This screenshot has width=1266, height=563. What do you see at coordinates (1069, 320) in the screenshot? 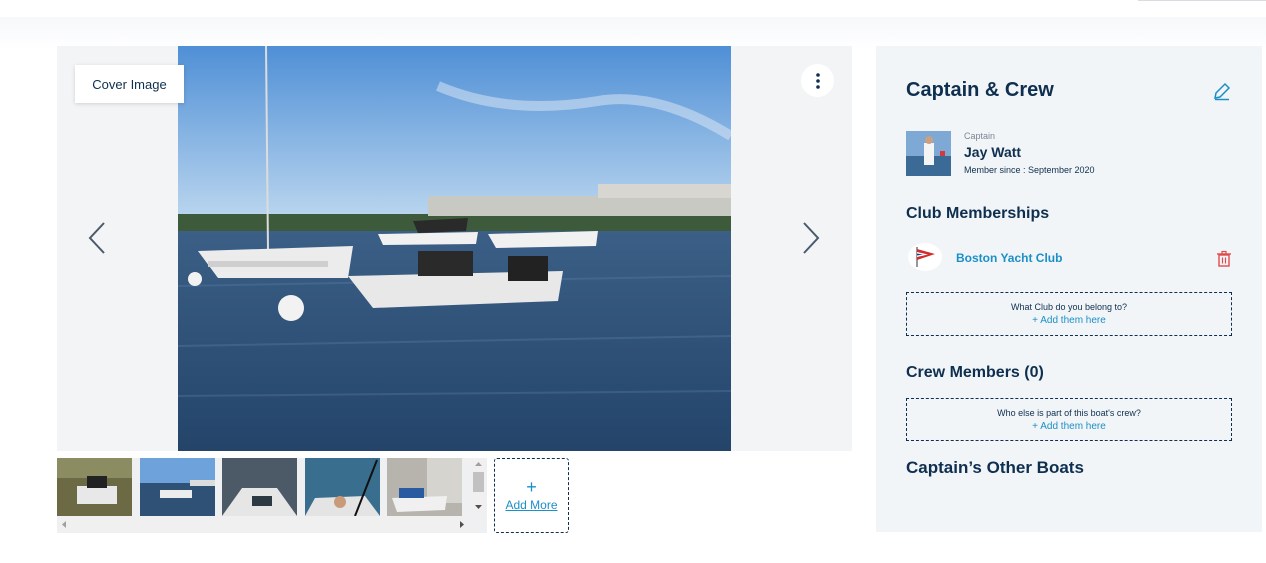
I see `add-club-link: + Add them here` at bounding box center [1069, 320].